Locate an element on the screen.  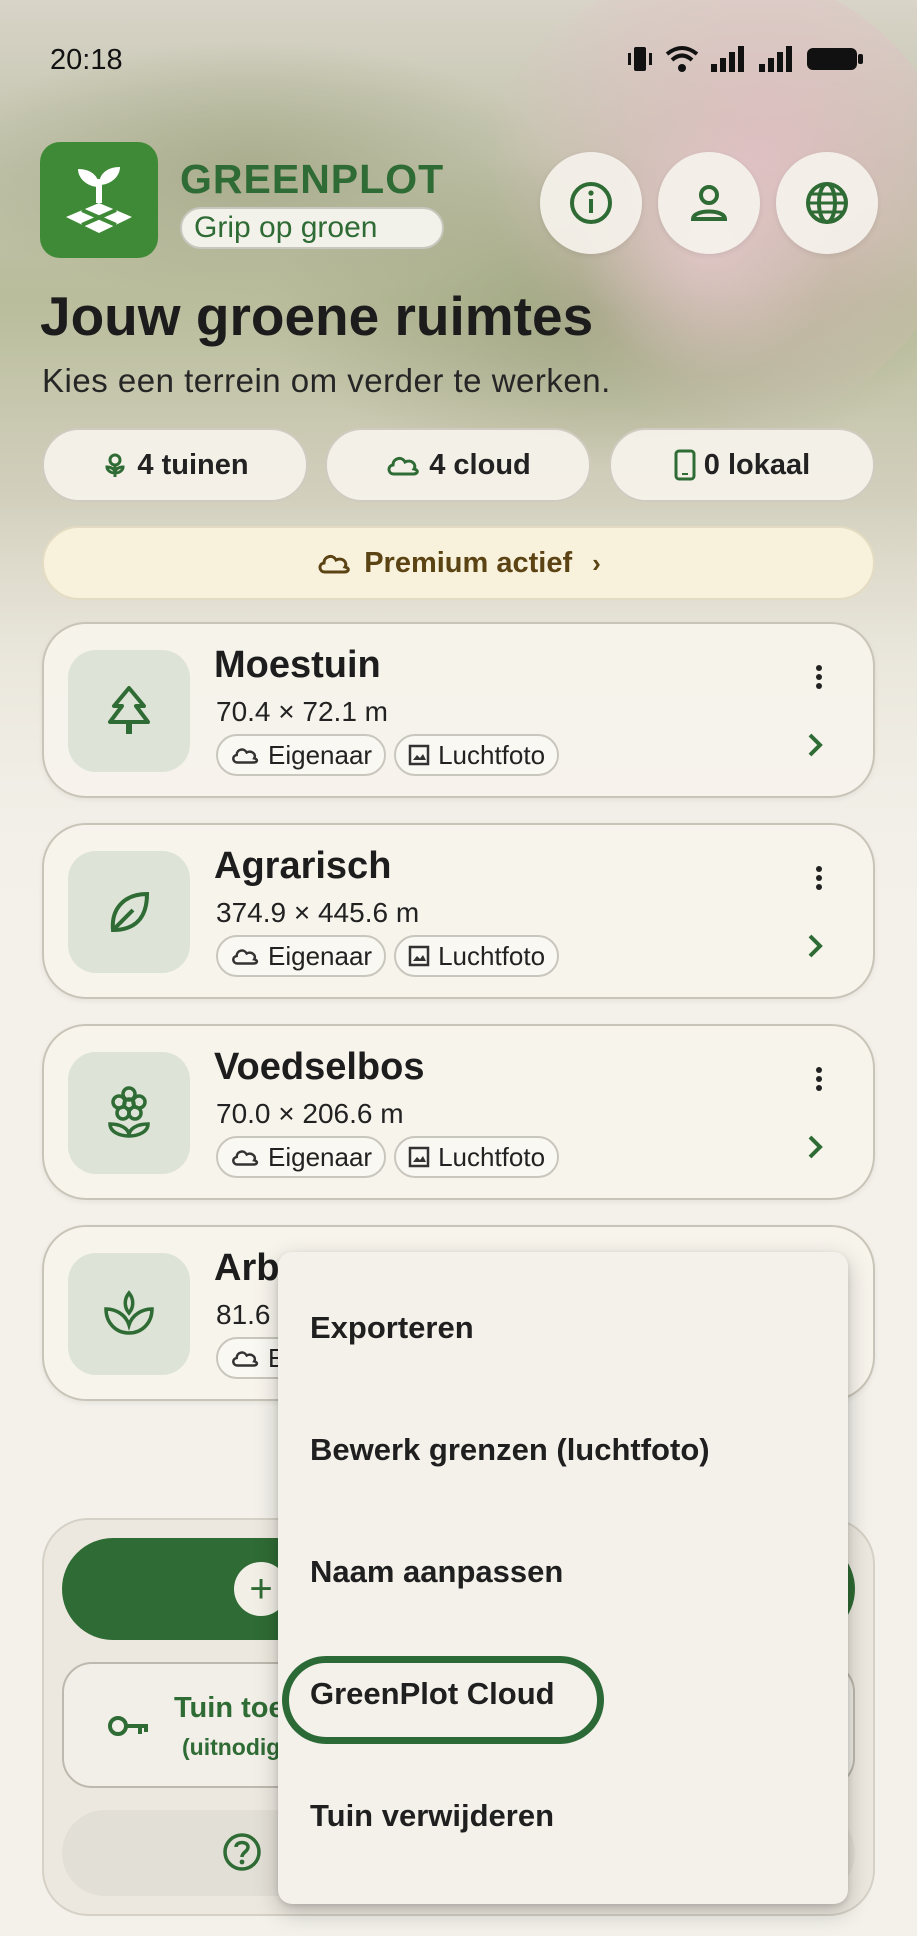
garden-title: Arb is located at coordinates (247, 1268).